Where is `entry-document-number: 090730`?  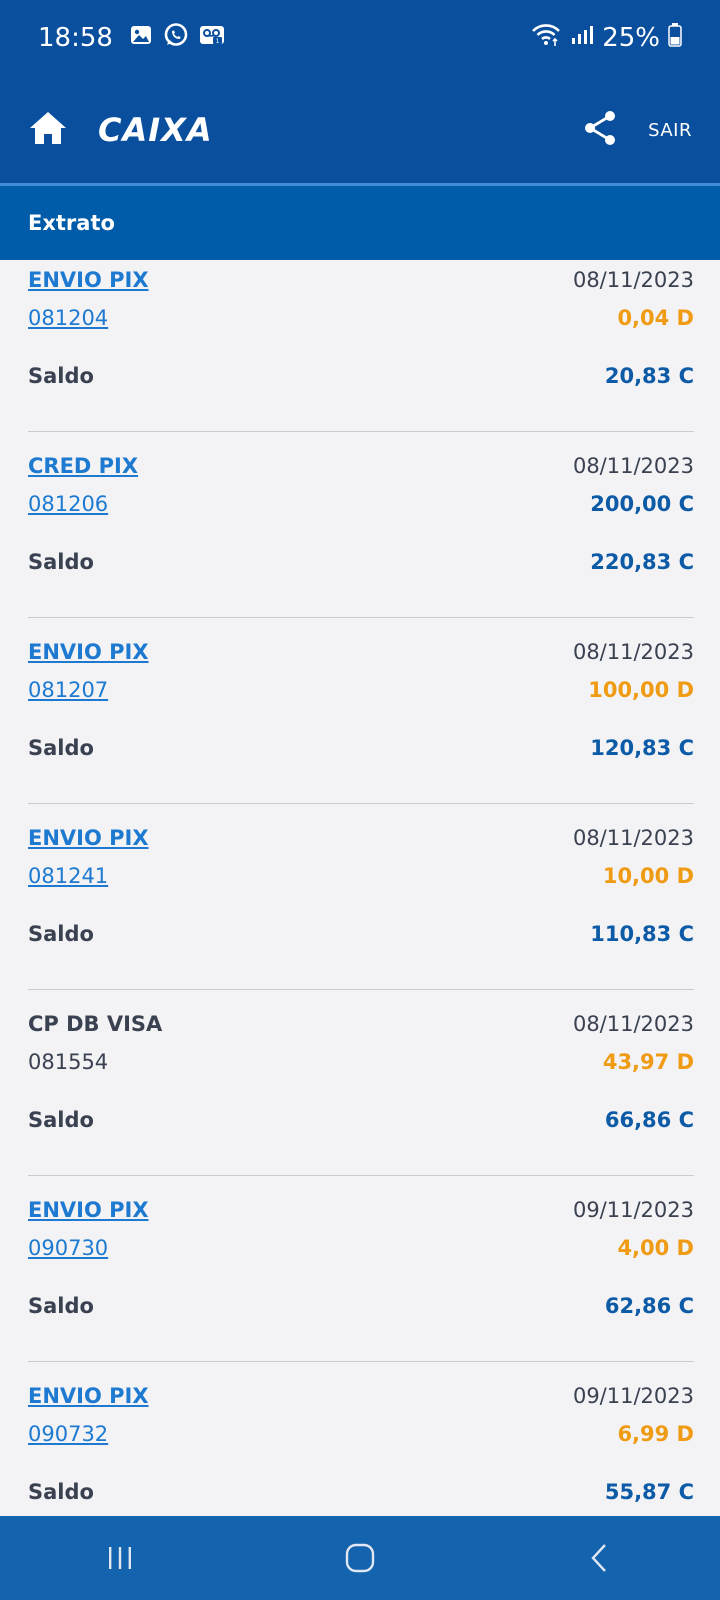
entry-document-number: 090730 is located at coordinates (68, 1248).